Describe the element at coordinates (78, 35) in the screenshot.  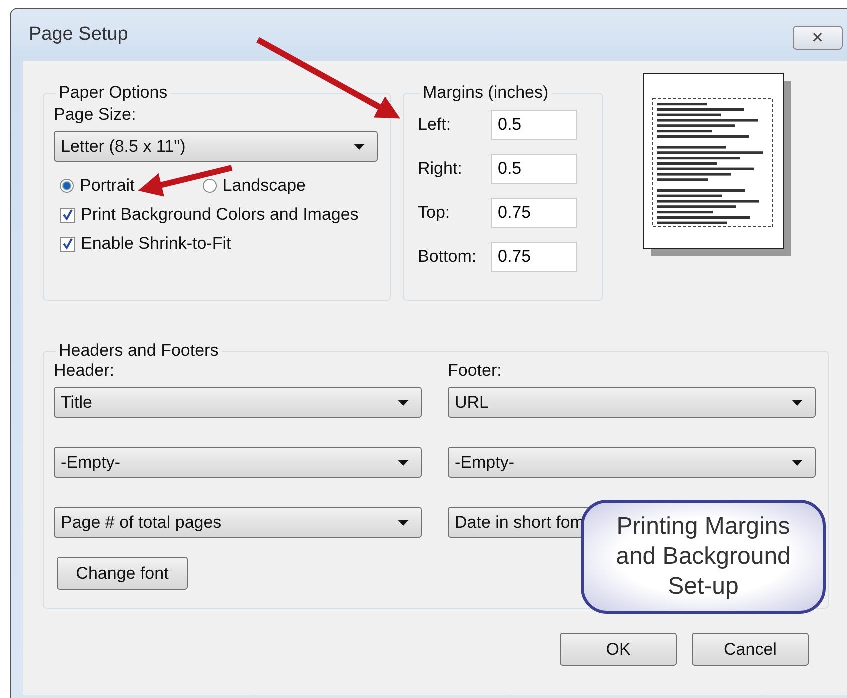
I see `window-title: Page Setup` at that location.